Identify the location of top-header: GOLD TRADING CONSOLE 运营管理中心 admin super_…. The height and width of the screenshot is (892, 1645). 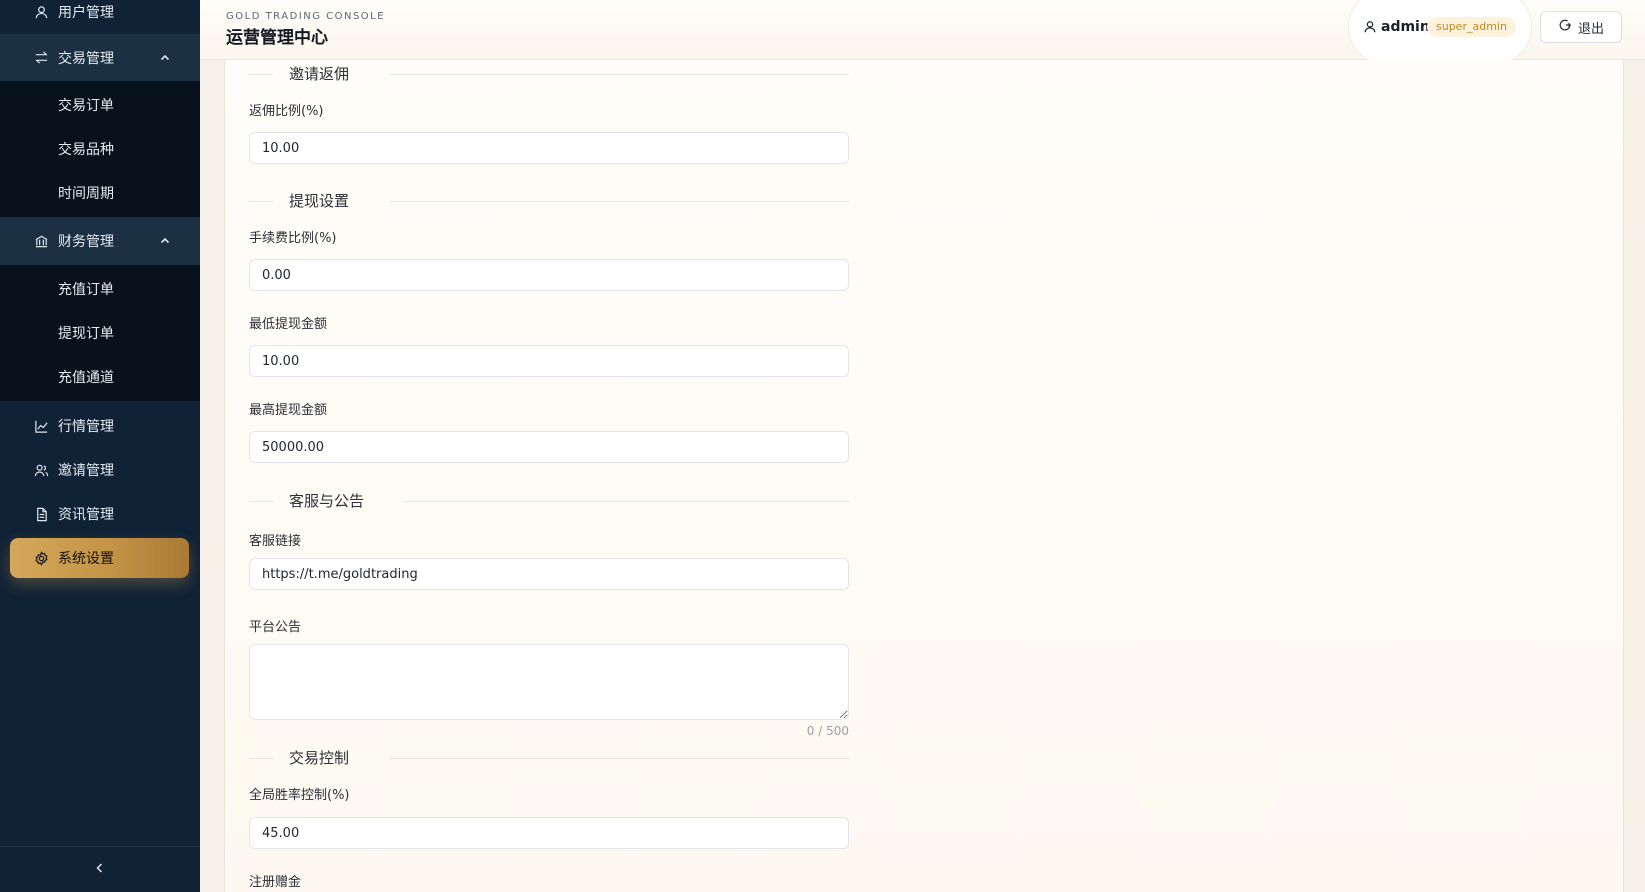
(922, 33).